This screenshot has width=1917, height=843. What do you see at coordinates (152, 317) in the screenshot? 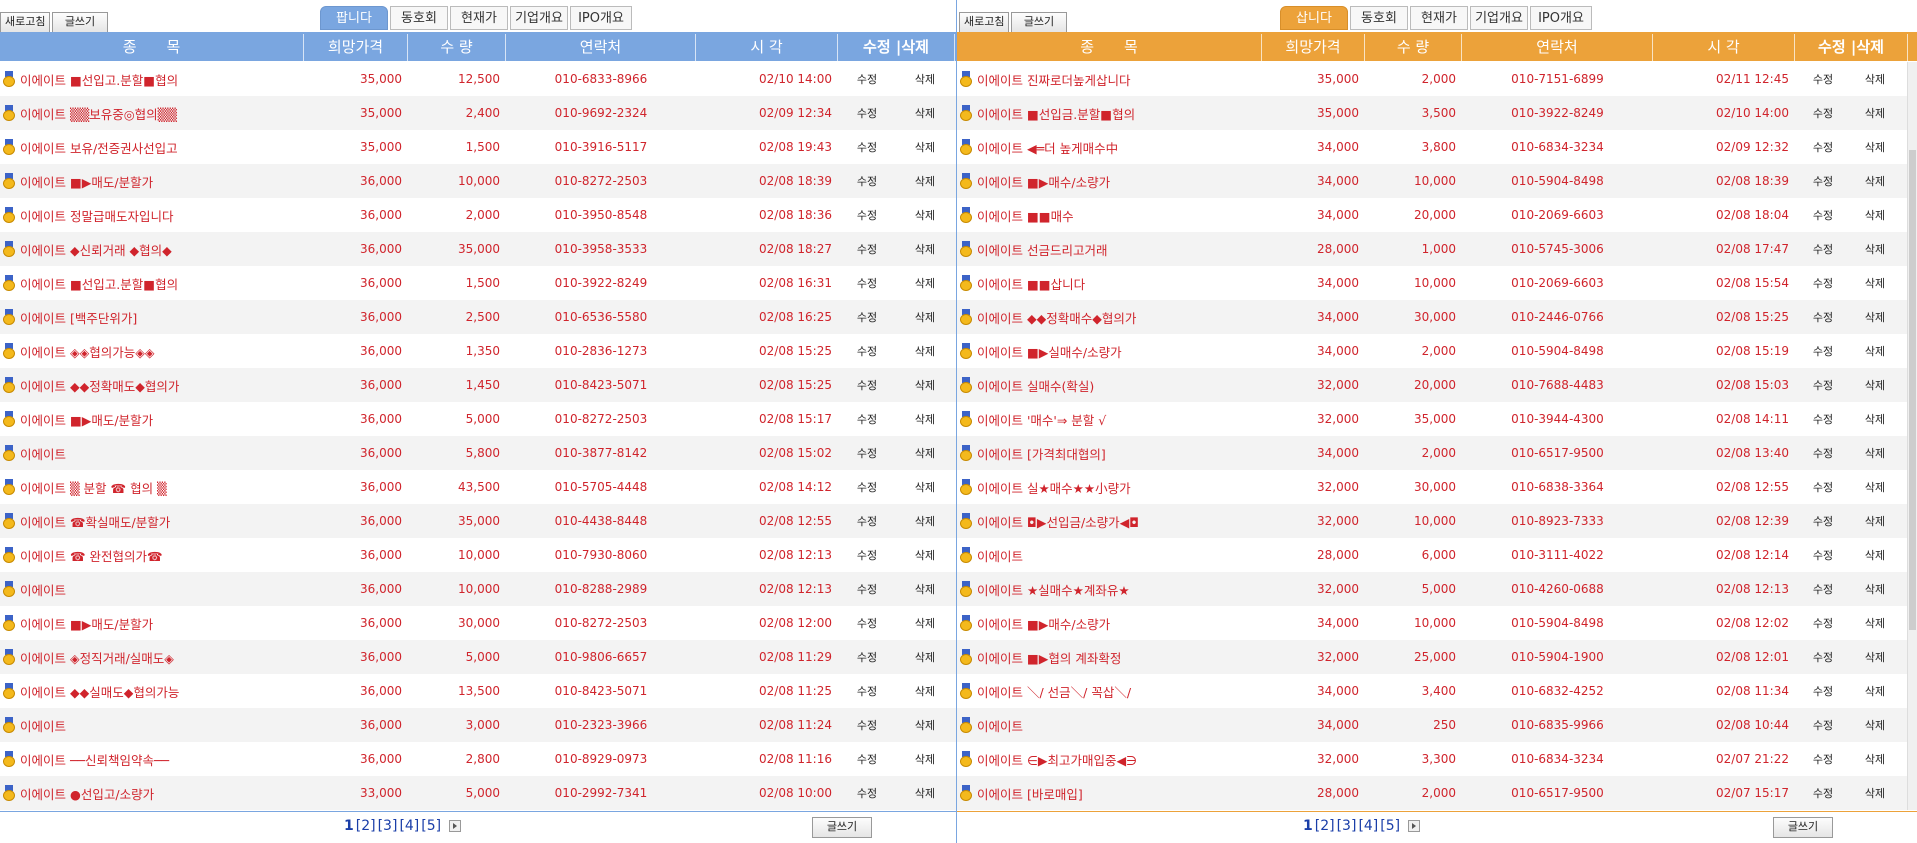
I see `row-title-link: 이에이트 [백주단위가]` at bounding box center [152, 317].